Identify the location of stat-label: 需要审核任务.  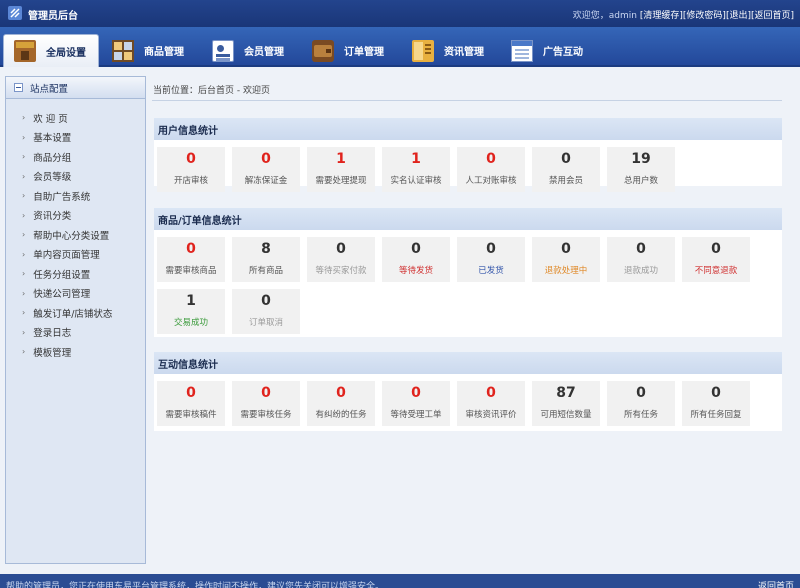
(266, 415).